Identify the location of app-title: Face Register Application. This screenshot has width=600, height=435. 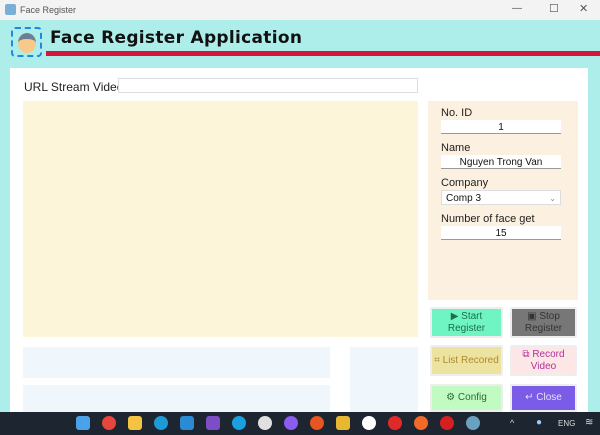
(176, 38).